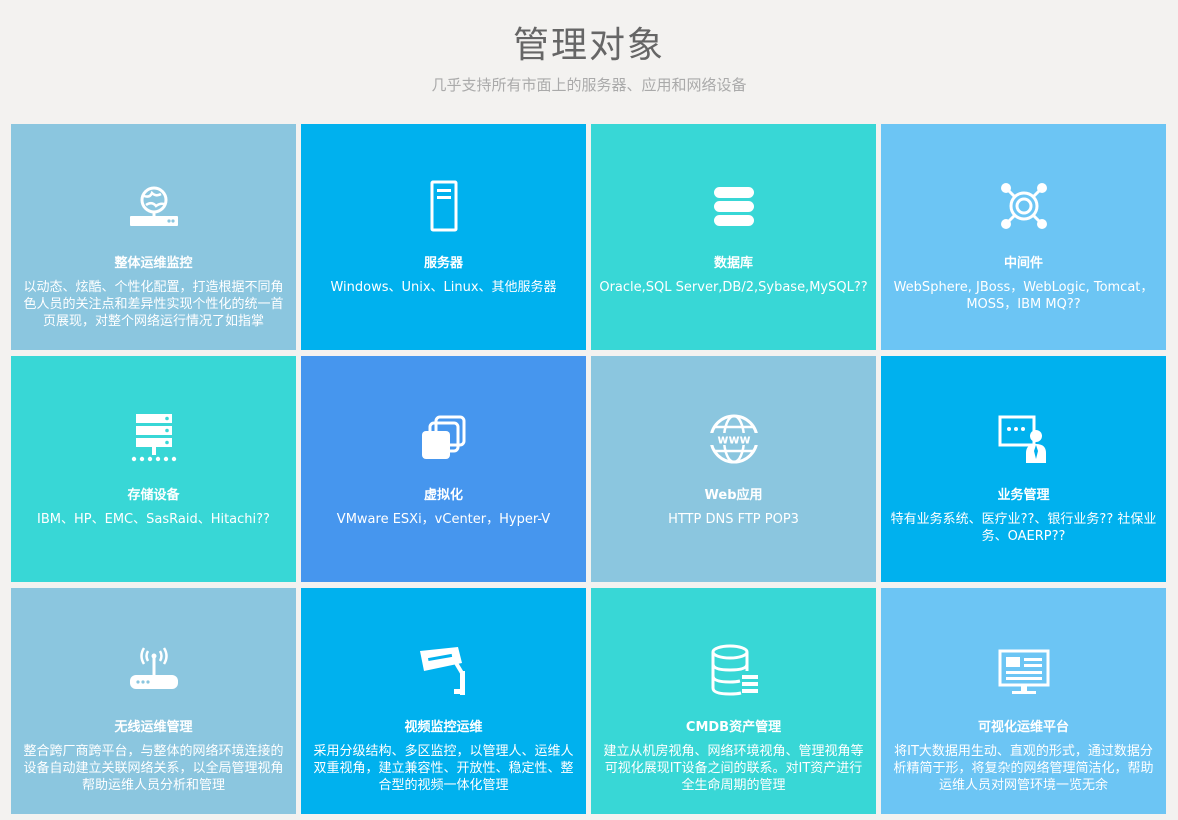 The height and width of the screenshot is (820, 1178). Describe the element at coordinates (1023, 671) in the screenshot. I see `monitor-dashboard-icon` at that location.